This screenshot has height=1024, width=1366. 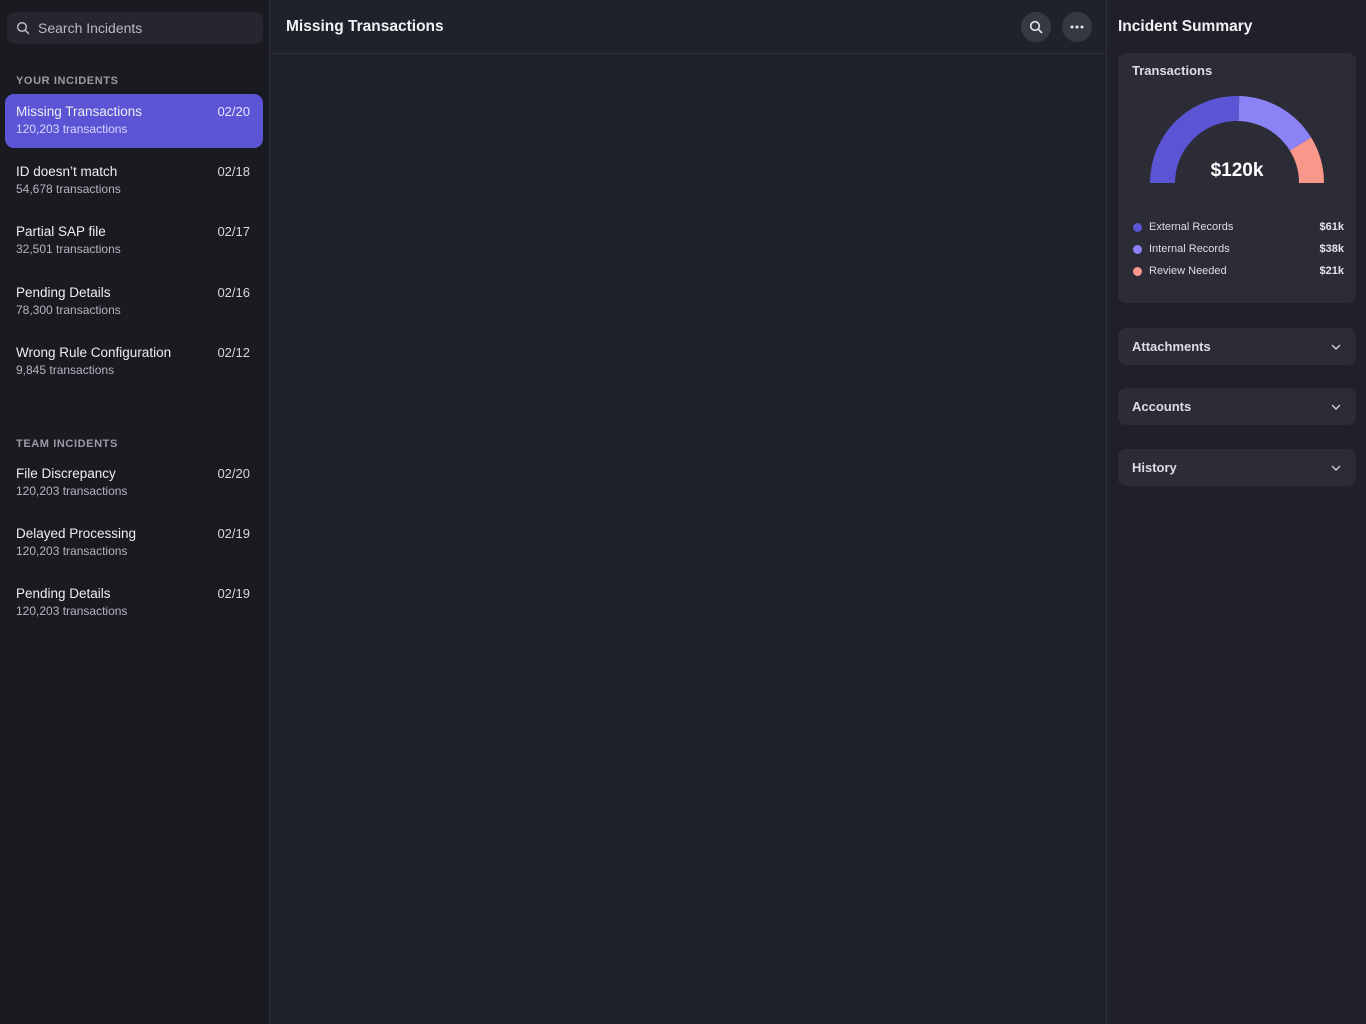 I want to click on search-box, so click(x=135, y=28).